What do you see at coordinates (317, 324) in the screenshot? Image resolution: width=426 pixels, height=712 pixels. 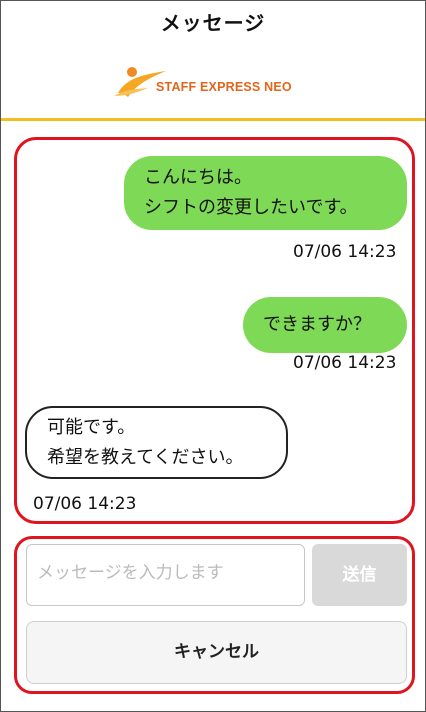 I see `message-line: できますか？` at bounding box center [317, 324].